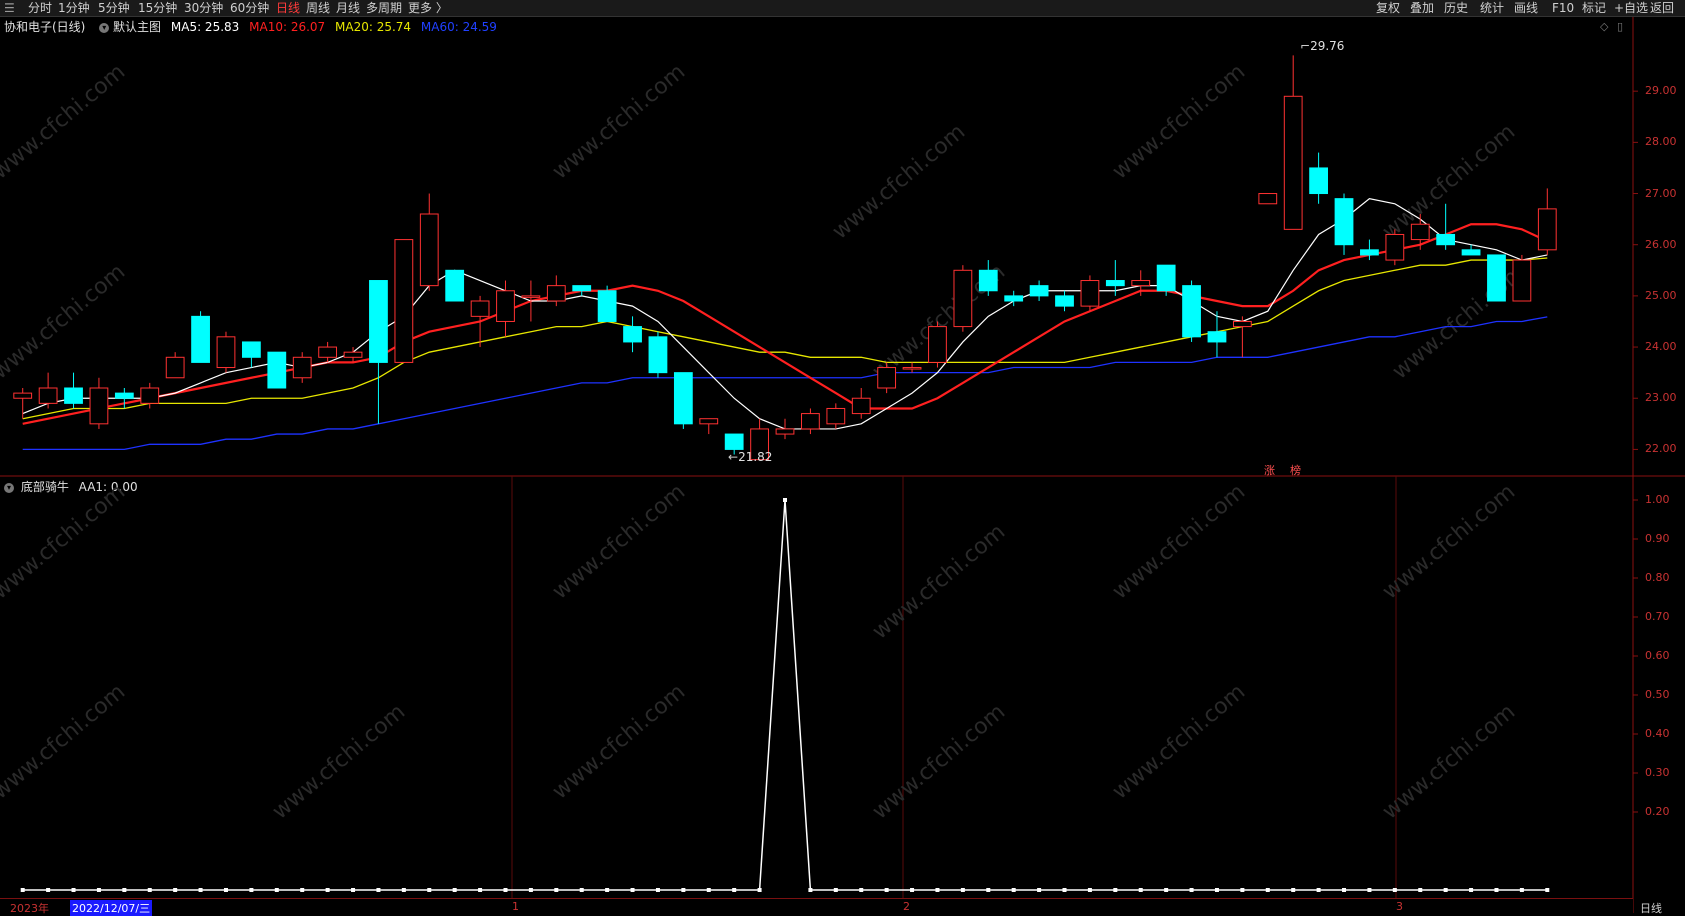 The height and width of the screenshot is (916, 1685). Describe the element at coordinates (1657, 538) in the screenshot. I see `indicator-tick-label: 0.90` at that location.